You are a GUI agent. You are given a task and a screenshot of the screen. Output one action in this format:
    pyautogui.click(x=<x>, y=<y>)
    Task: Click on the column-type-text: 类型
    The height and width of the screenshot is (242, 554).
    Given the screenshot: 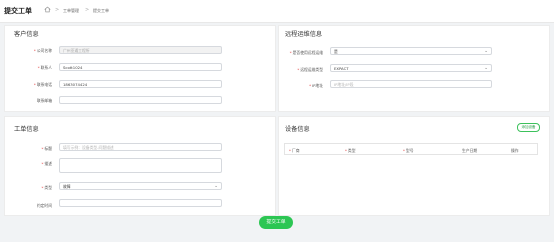 What is the action you would take?
    pyautogui.click(x=351, y=150)
    